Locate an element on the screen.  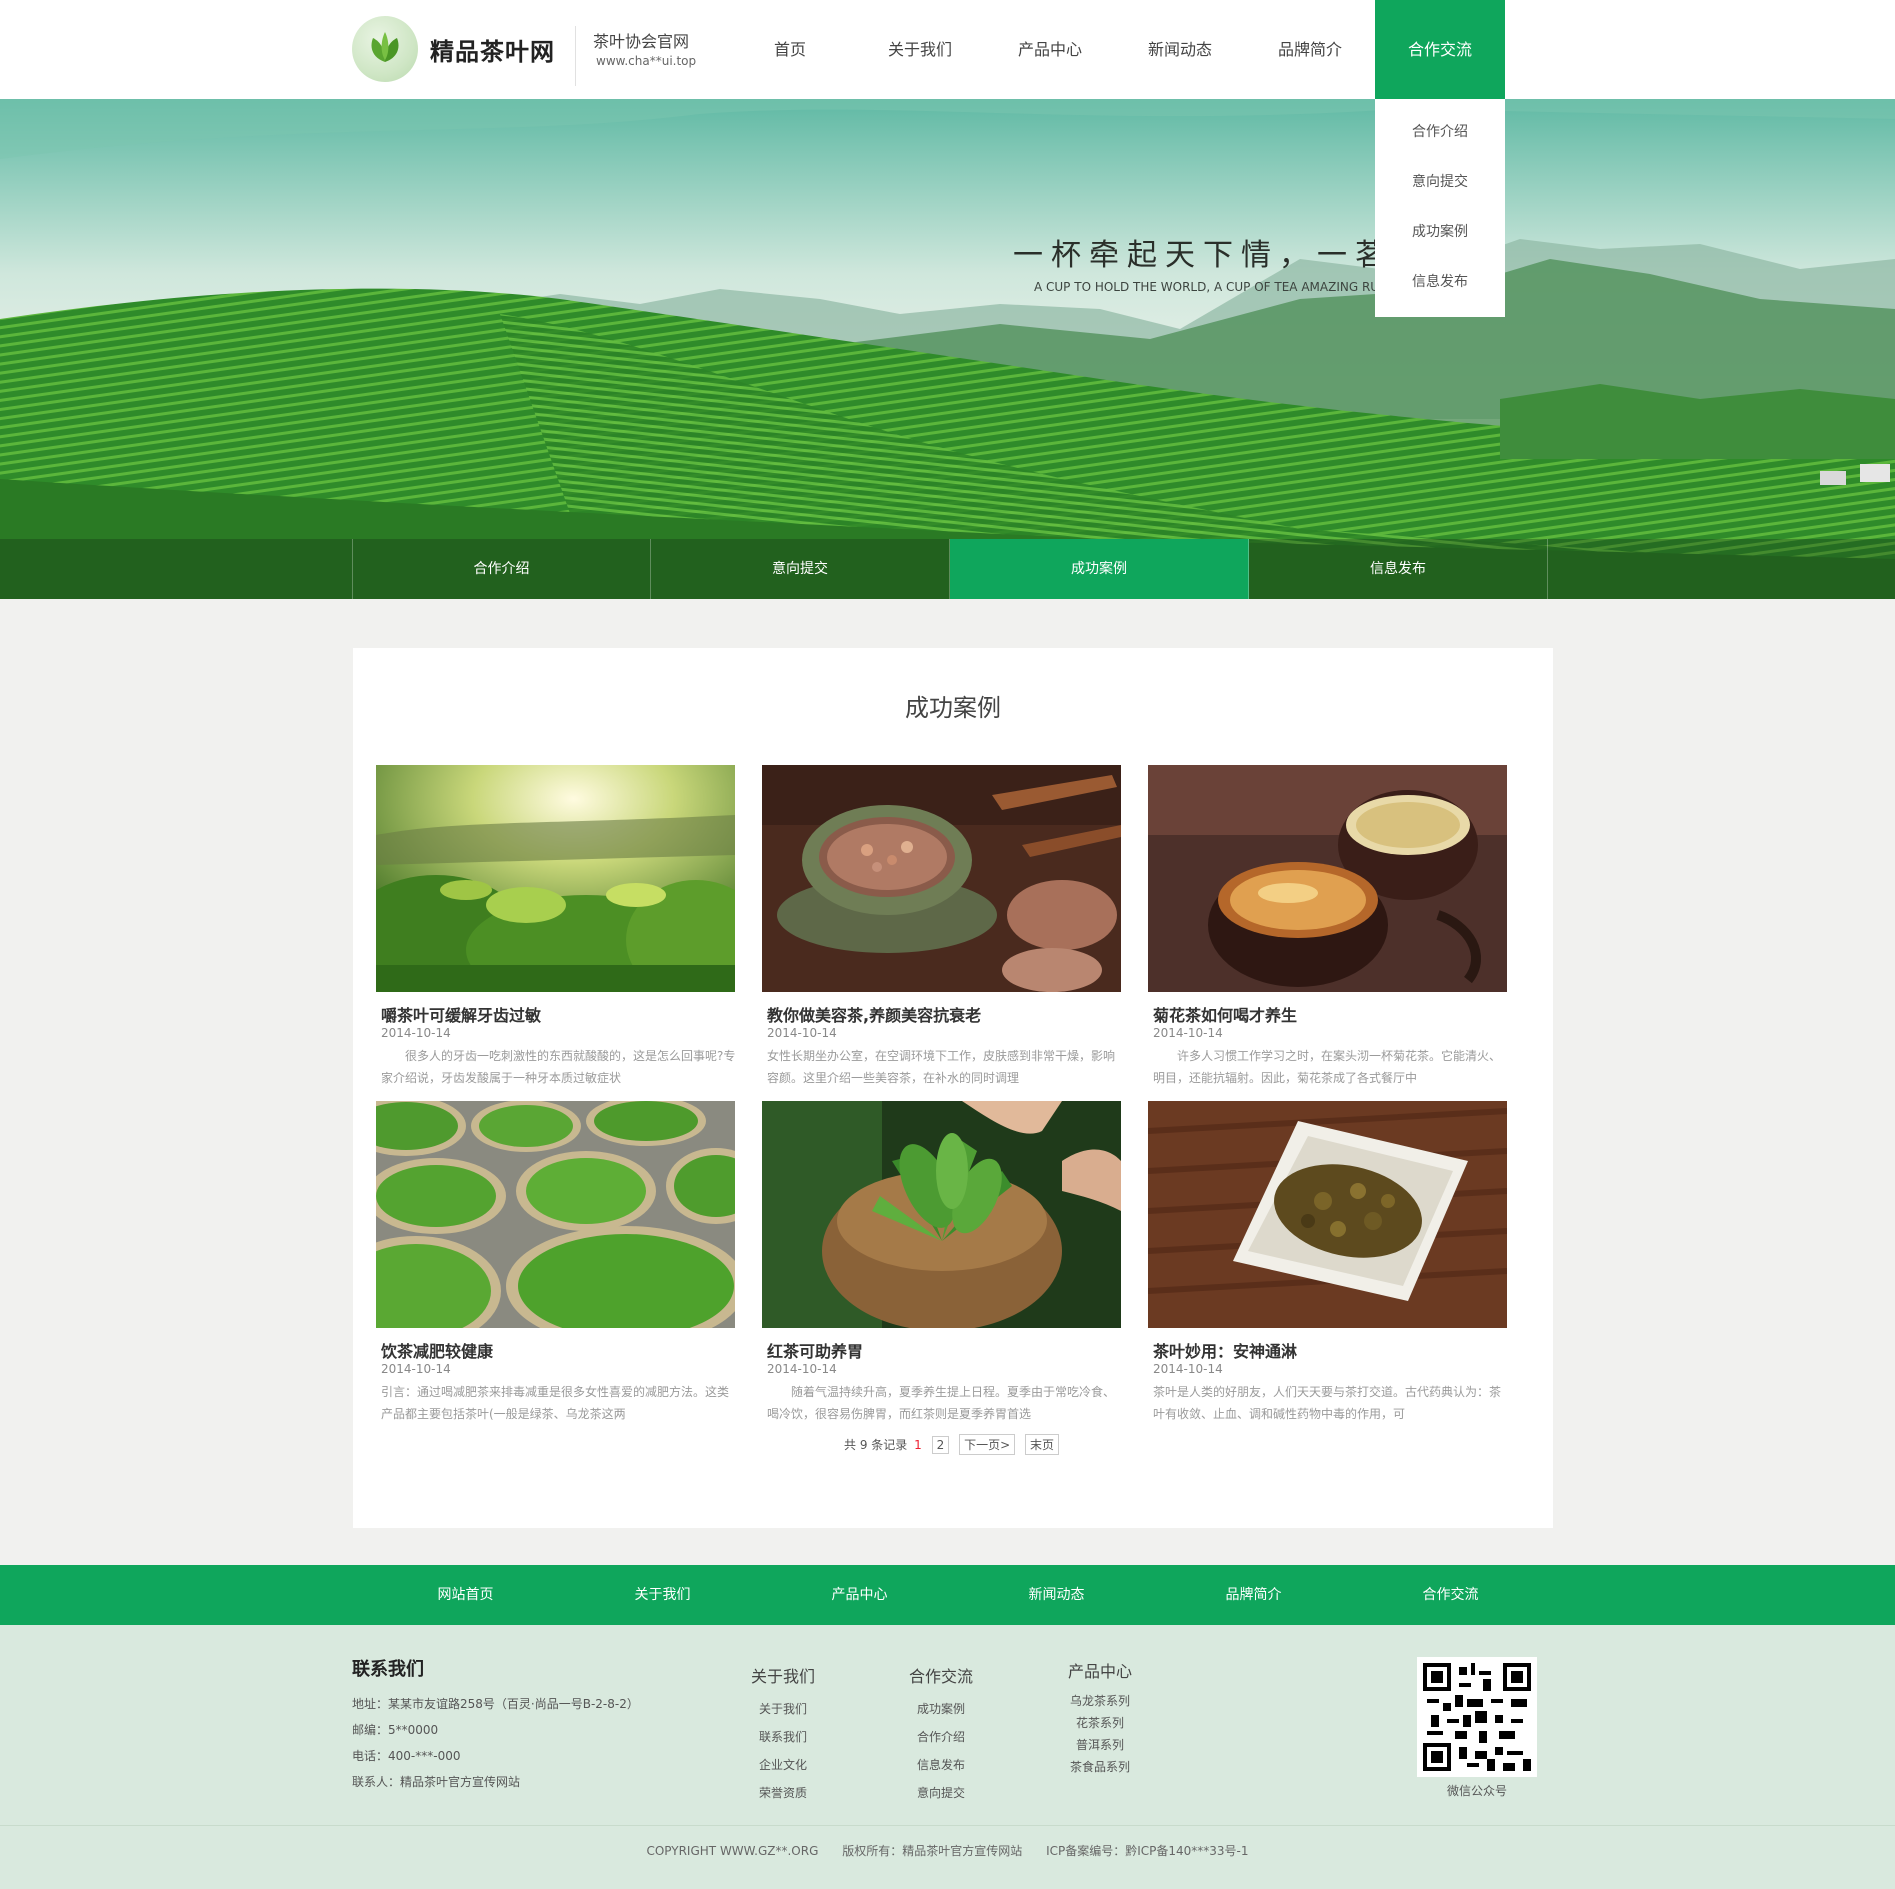
footer-column-products: 产品中心 乌龙茶系列 花茶系列 普洱系列 茶食品系列 is located at coordinates (1100, 1718).